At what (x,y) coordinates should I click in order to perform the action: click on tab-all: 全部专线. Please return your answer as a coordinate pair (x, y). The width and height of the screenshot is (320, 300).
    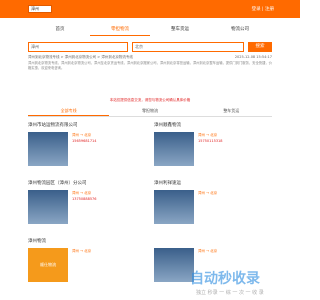
    Looking at the image, I should click on (69, 110).